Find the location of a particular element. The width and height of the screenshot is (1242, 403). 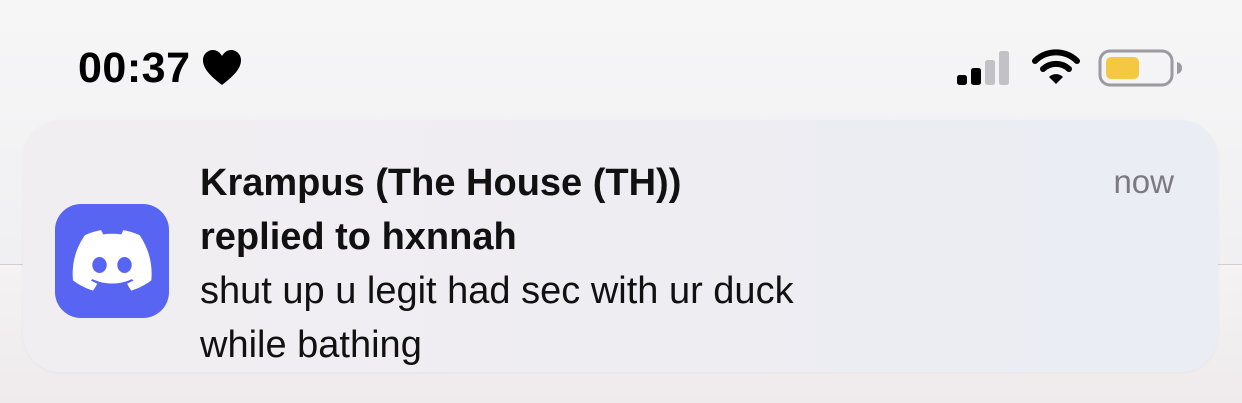

notification-body-line: while bathing is located at coordinates (311, 345).